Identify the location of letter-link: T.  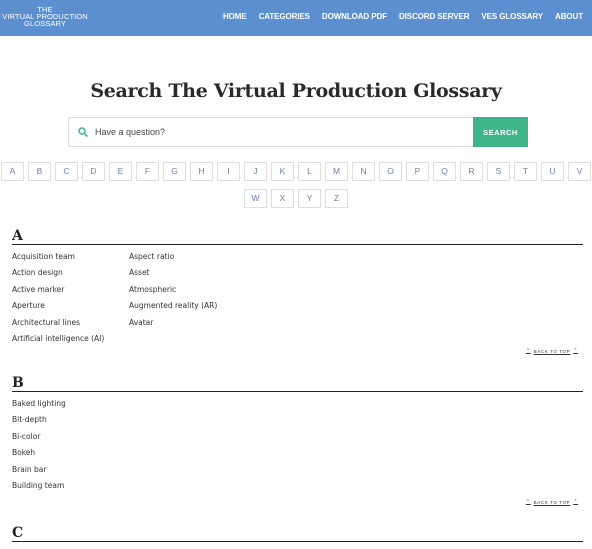
(525, 171).